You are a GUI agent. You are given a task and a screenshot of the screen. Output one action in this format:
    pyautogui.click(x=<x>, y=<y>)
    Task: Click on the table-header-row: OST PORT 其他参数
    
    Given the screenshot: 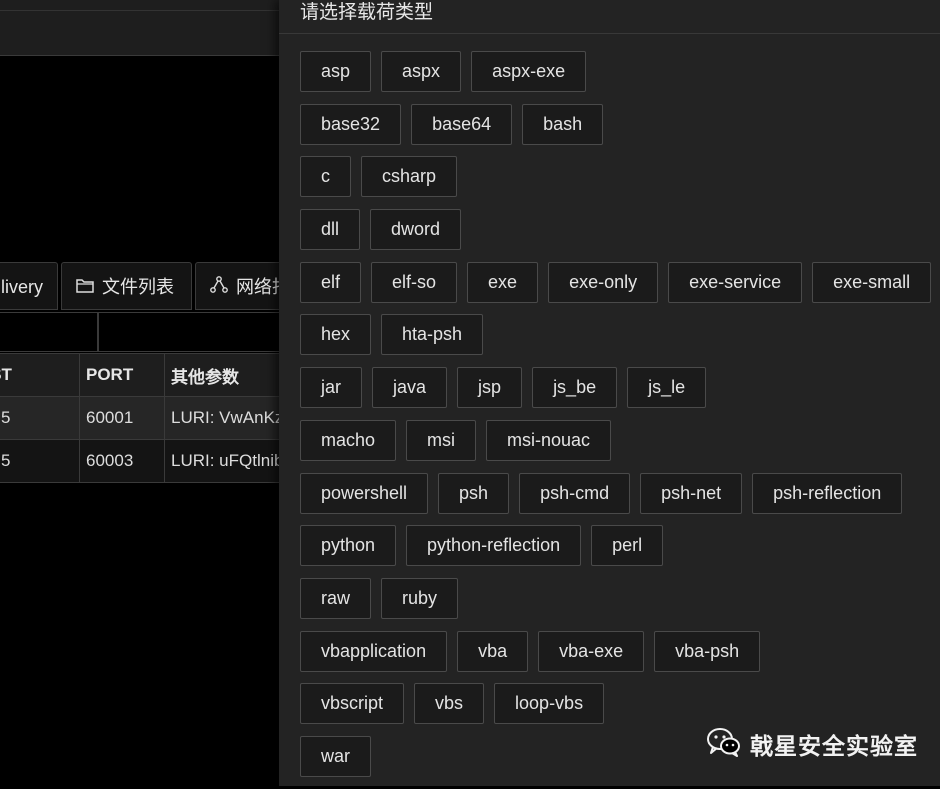 What is the action you would take?
    pyautogui.click(x=159, y=375)
    